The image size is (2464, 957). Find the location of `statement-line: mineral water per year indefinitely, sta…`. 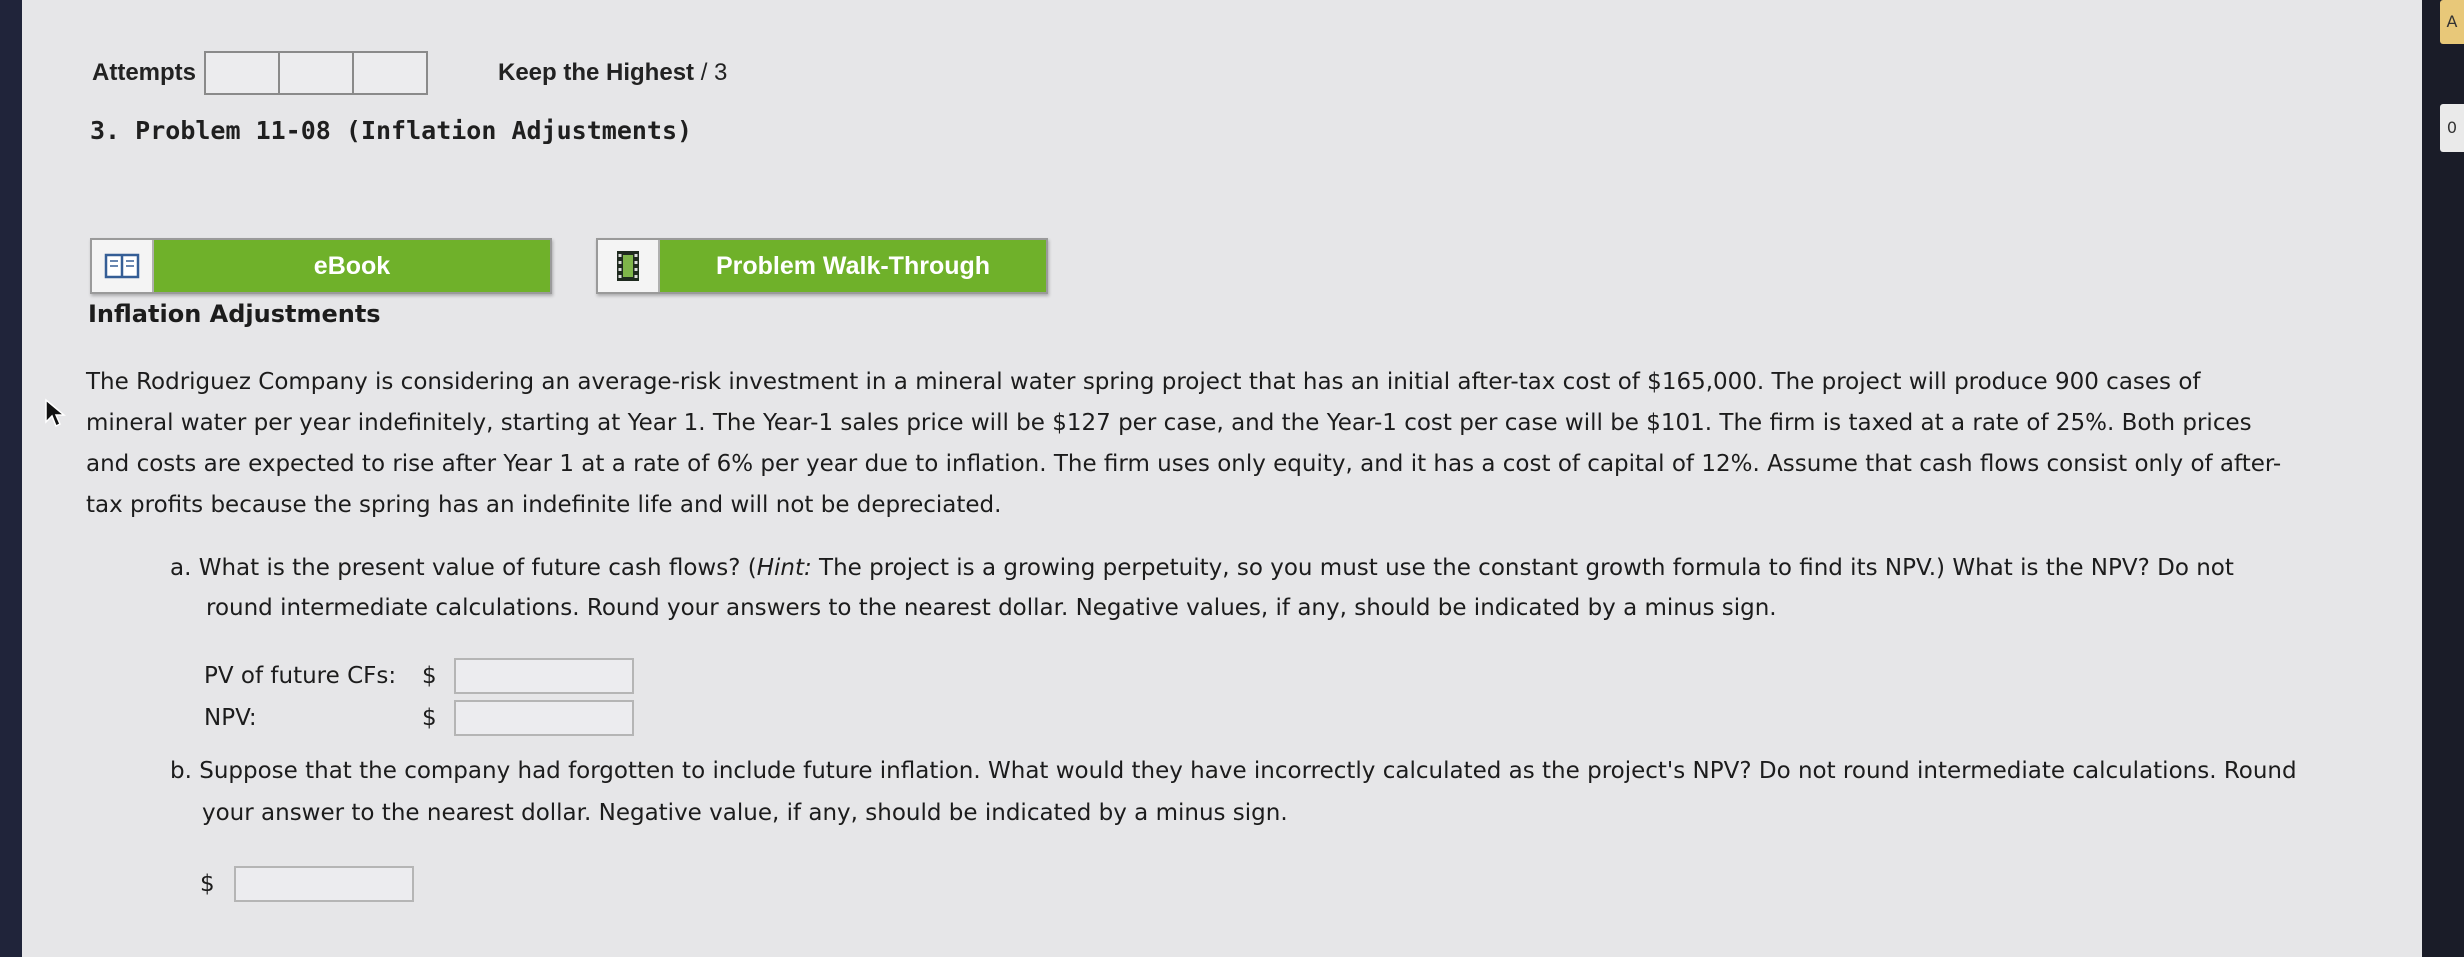

statement-line: mineral water per year indefinitely, sta… is located at coordinates (1169, 423).